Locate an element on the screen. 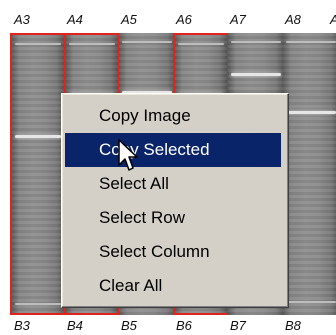 The image size is (336, 335). lane-label-a8: A8 is located at coordinates (293, 19).